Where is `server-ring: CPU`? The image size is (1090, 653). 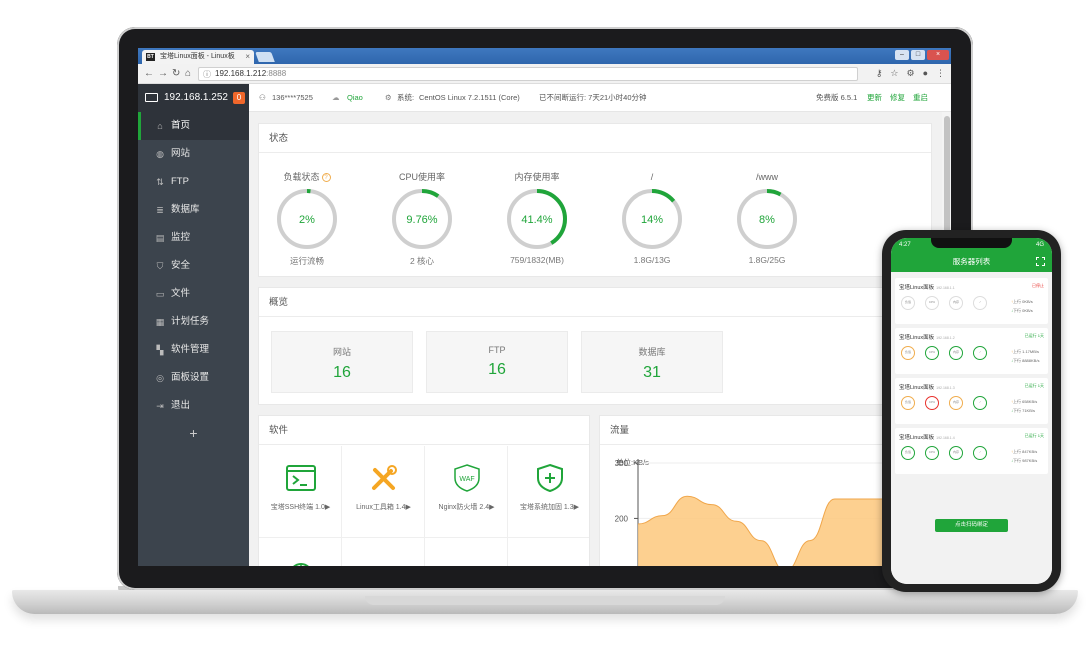 server-ring: CPU is located at coordinates (932, 453).